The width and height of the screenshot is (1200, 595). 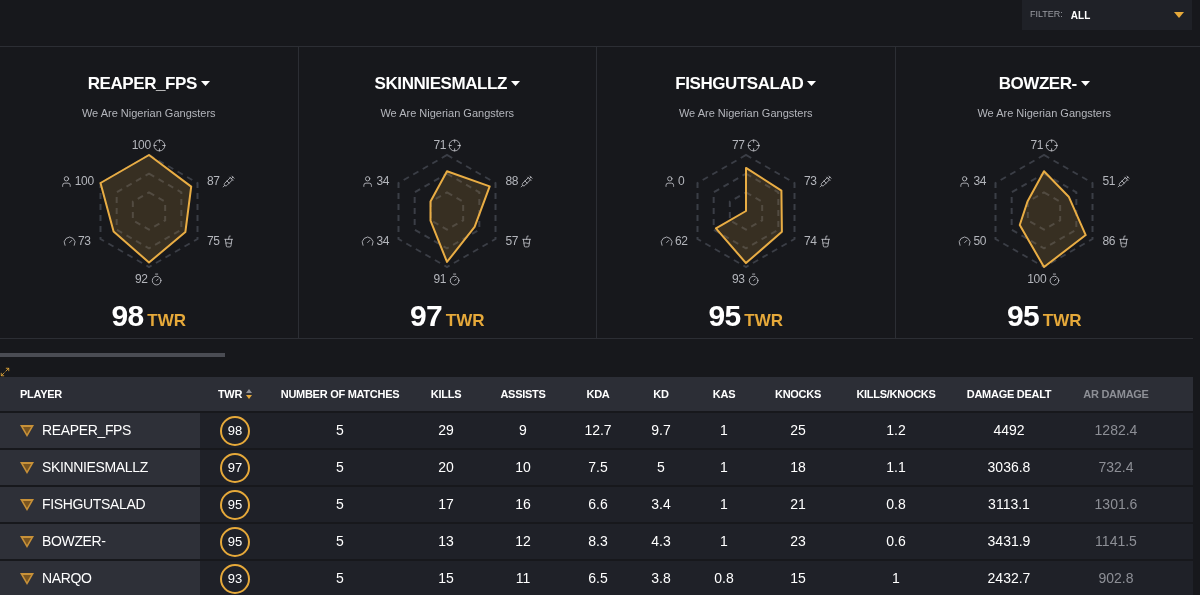 What do you see at coordinates (598, 541) in the screenshot?
I see `table-cell-text: 8.3` at bounding box center [598, 541].